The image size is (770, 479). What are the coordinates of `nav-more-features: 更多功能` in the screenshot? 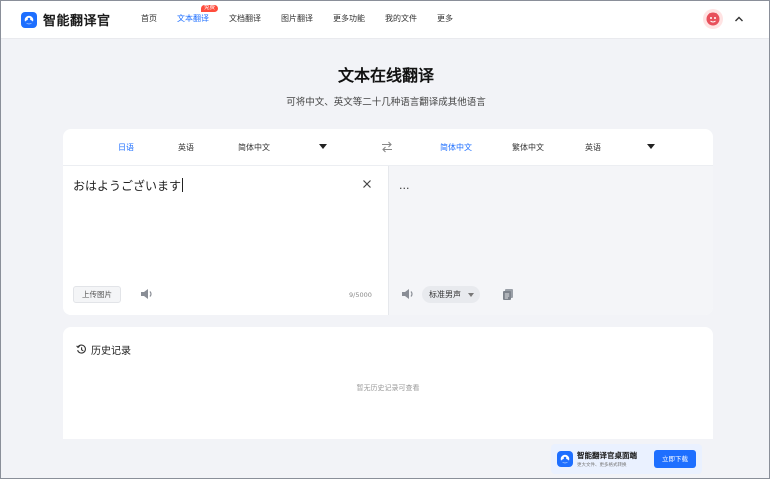 It's located at (349, 18).